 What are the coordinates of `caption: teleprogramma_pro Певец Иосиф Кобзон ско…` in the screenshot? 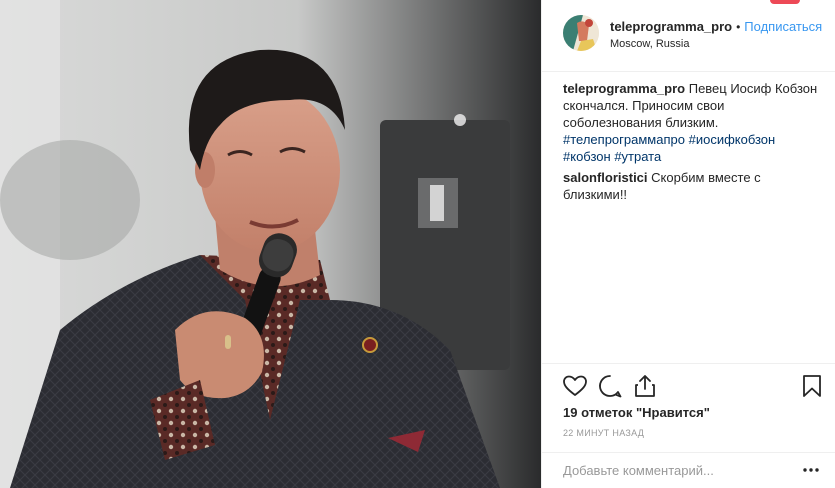 It's located at (694, 122).